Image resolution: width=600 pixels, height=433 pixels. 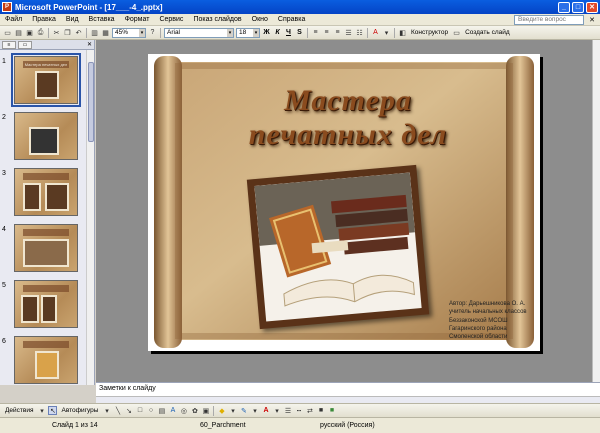 What do you see at coordinates (72, 19) in the screenshot?
I see `menu-view: Вид` at bounding box center [72, 19].